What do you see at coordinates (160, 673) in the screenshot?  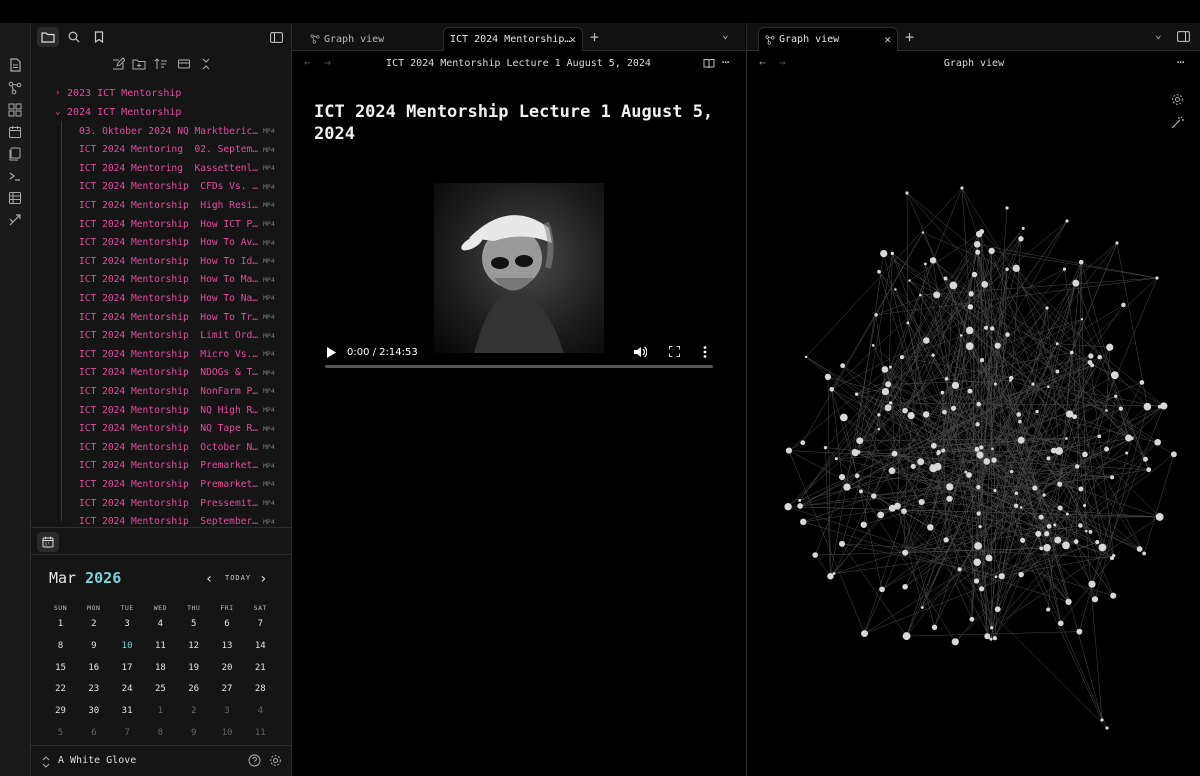 I see `calendar-day: 18` at bounding box center [160, 673].